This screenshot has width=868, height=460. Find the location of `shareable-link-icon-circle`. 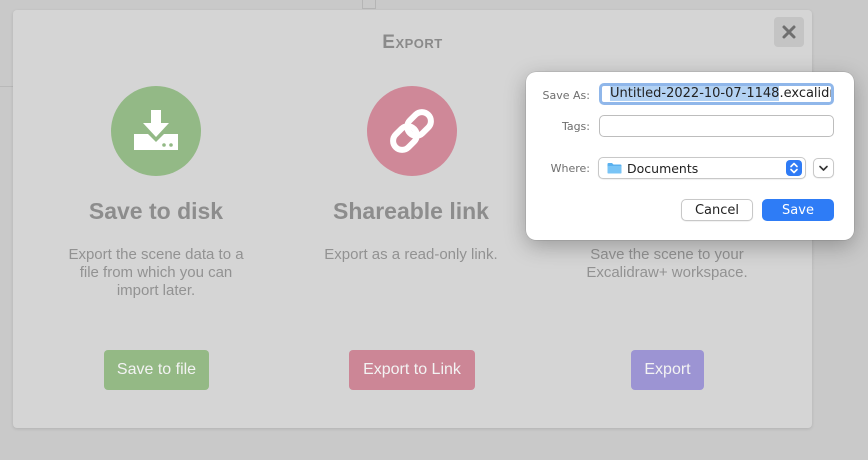

shareable-link-icon-circle is located at coordinates (412, 131).